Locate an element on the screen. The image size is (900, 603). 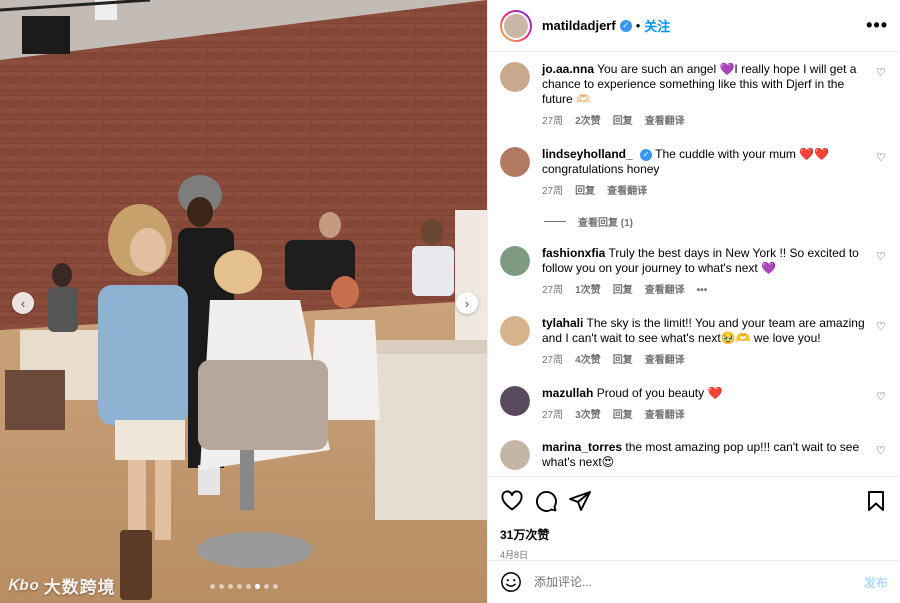
follow-button: 关注 is located at coordinates (657, 25).